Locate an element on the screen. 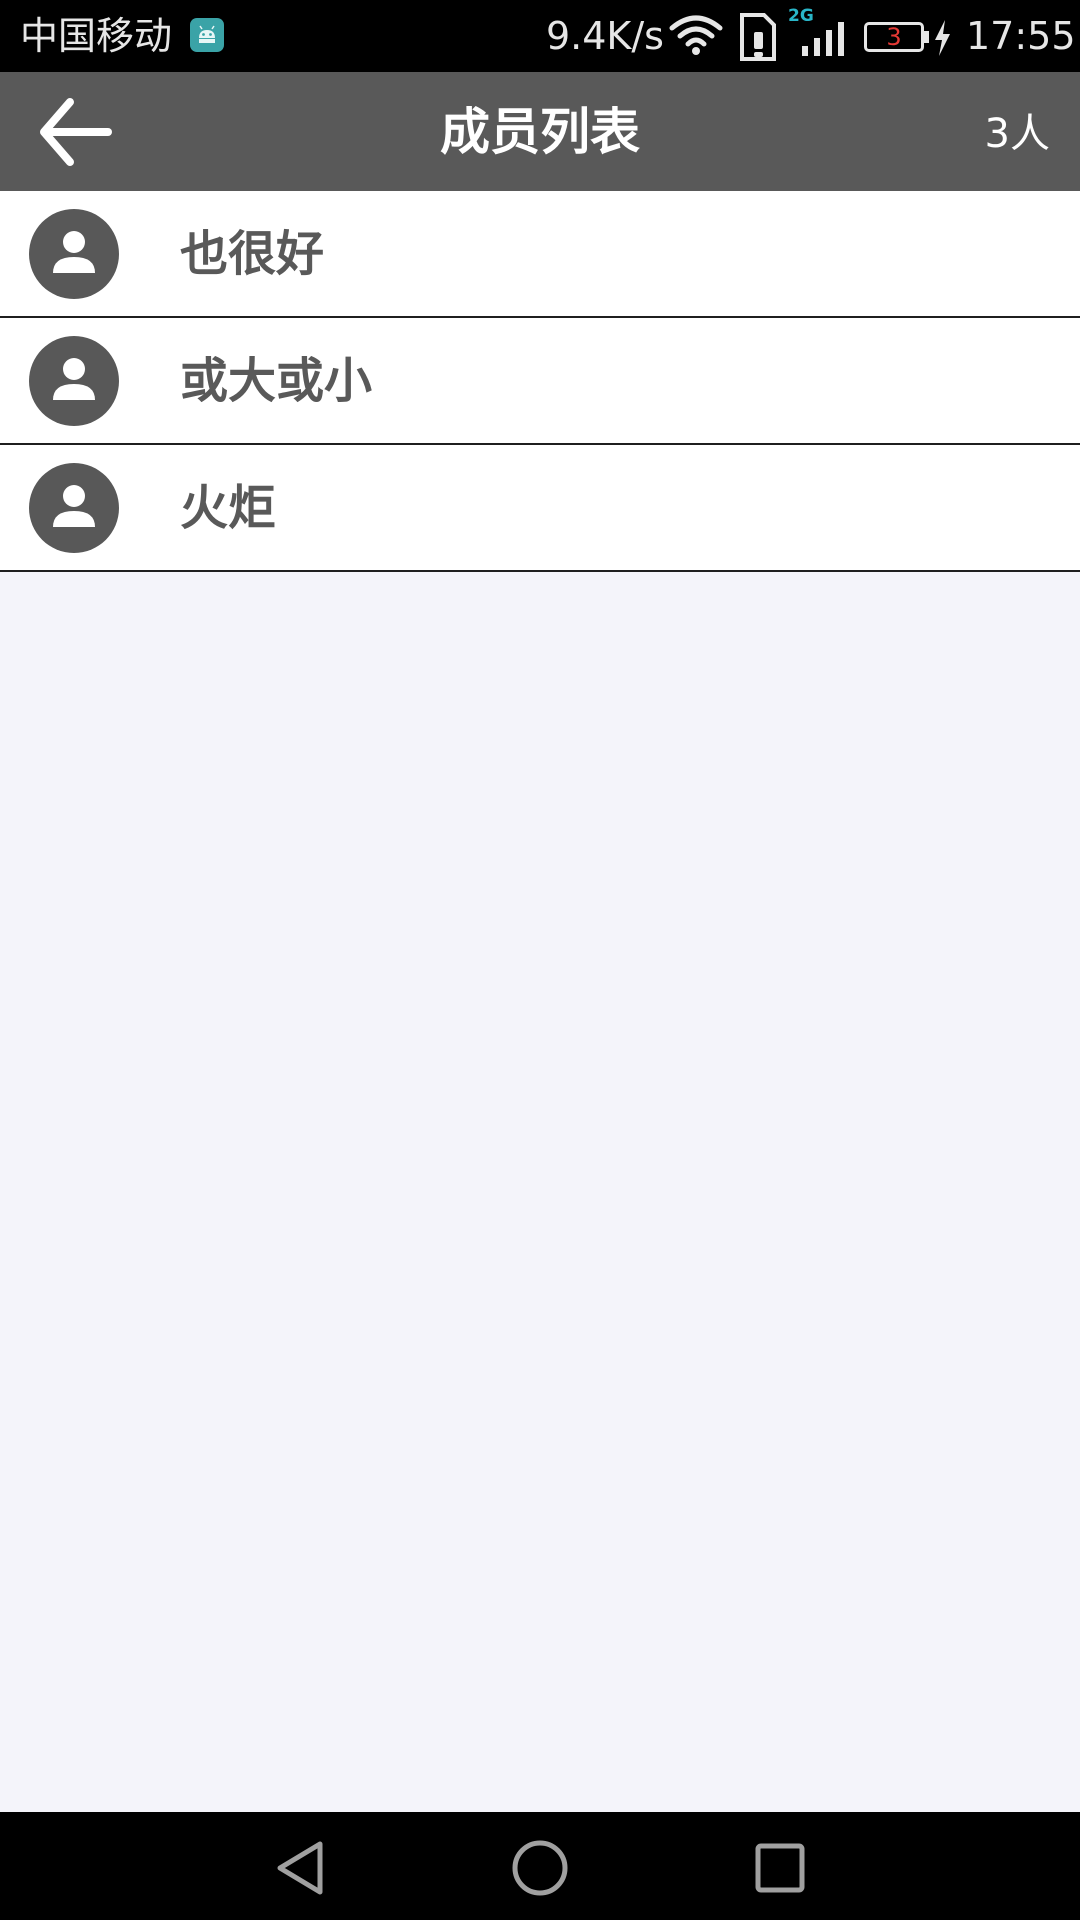 The width and height of the screenshot is (1080, 1920). page-title: 成员列表 is located at coordinates (540, 132).